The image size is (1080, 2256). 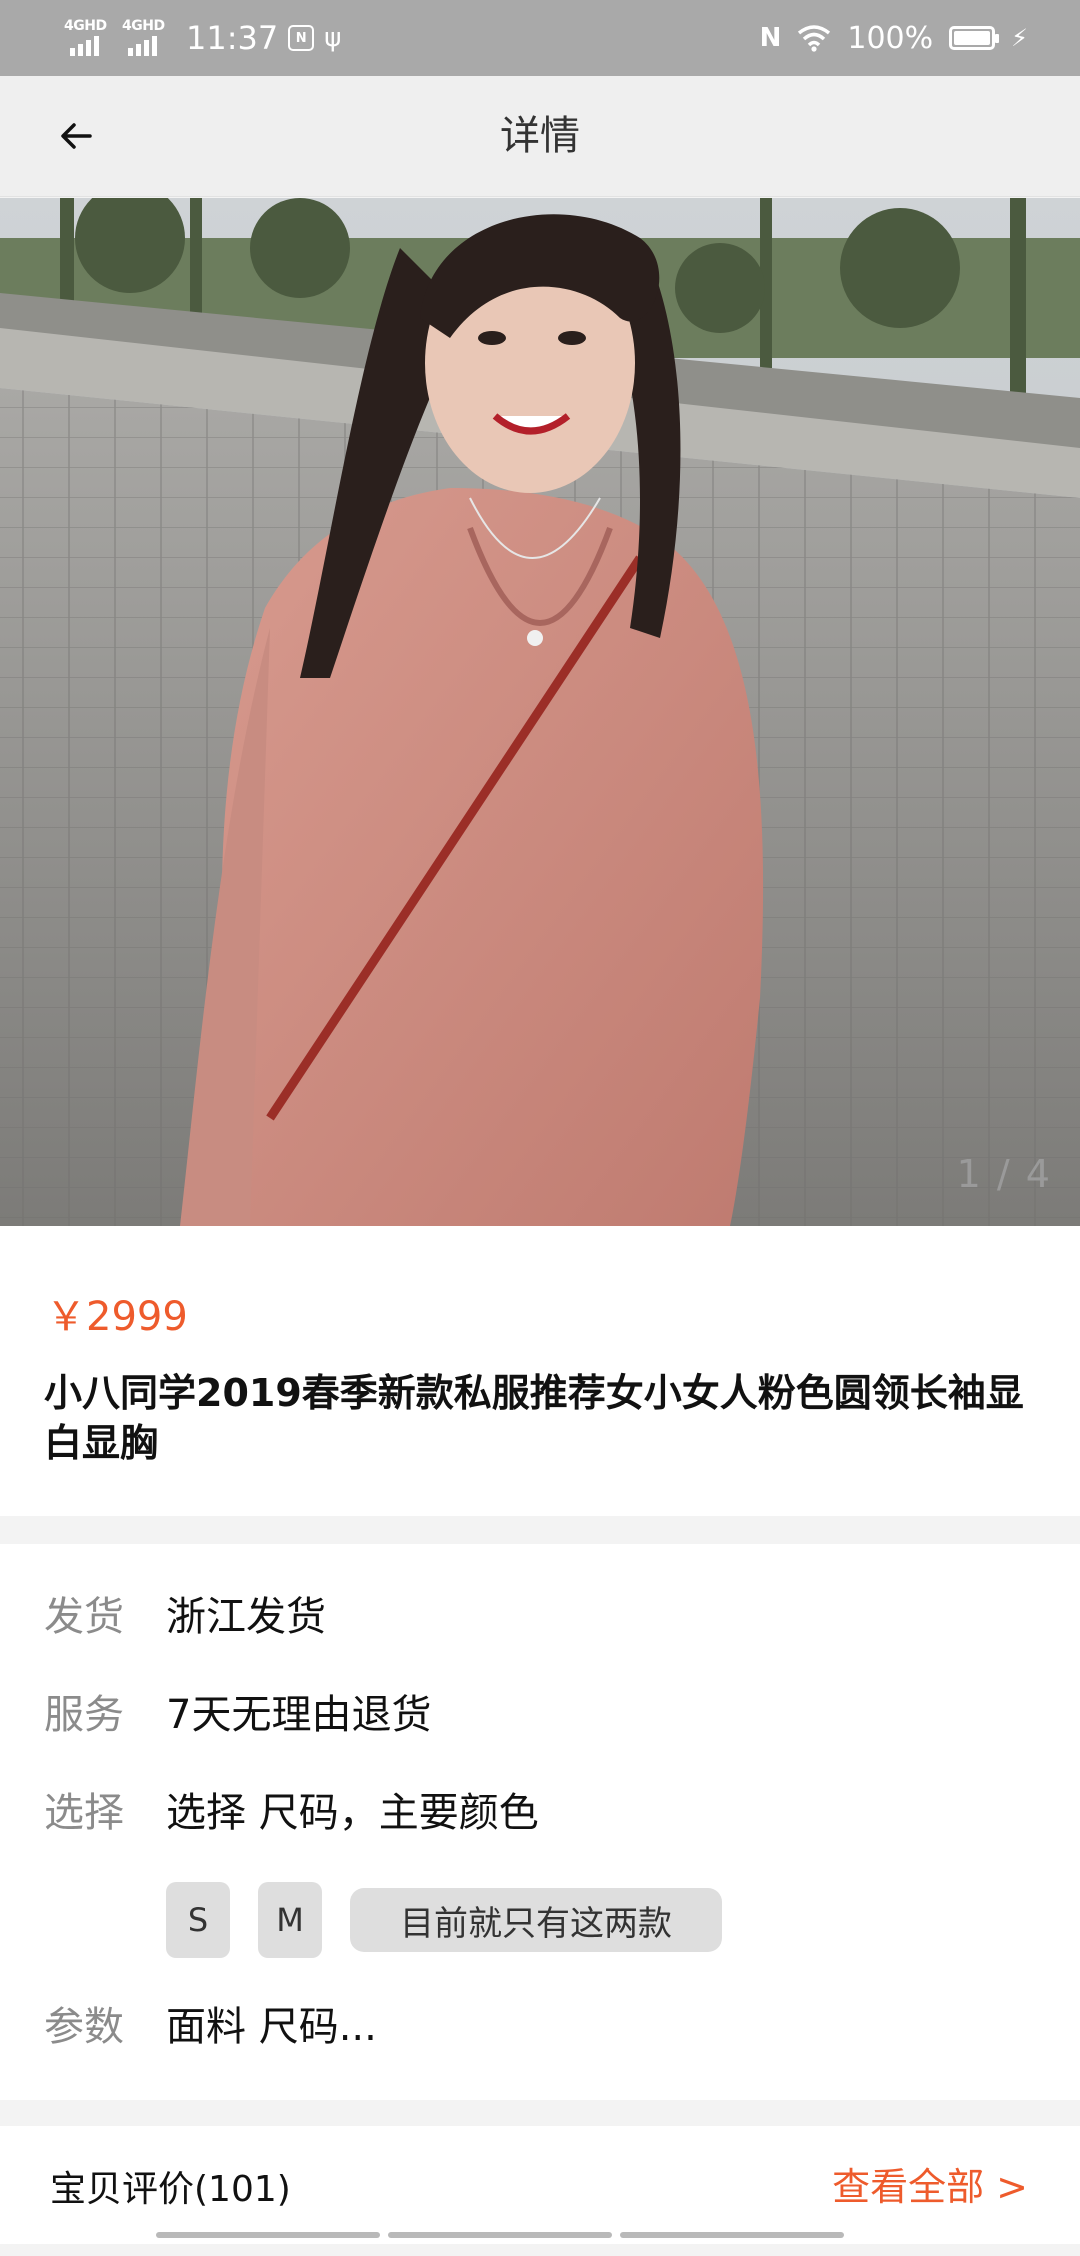 What do you see at coordinates (1019, 38) in the screenshot?
I see `charging-icon: ⚡` at bounding box center [1019, 38].